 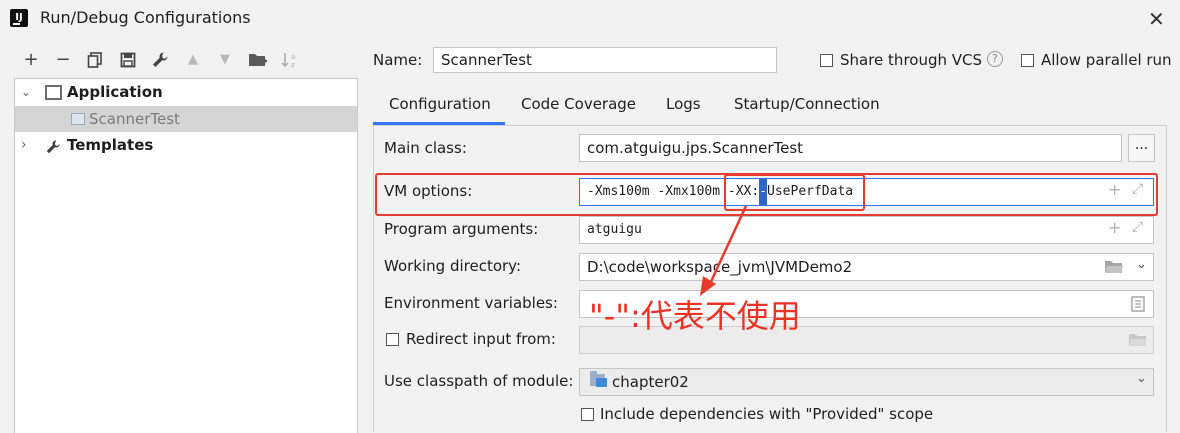 I want to click on close-icon: ✕, so click(x=1156, y=19).